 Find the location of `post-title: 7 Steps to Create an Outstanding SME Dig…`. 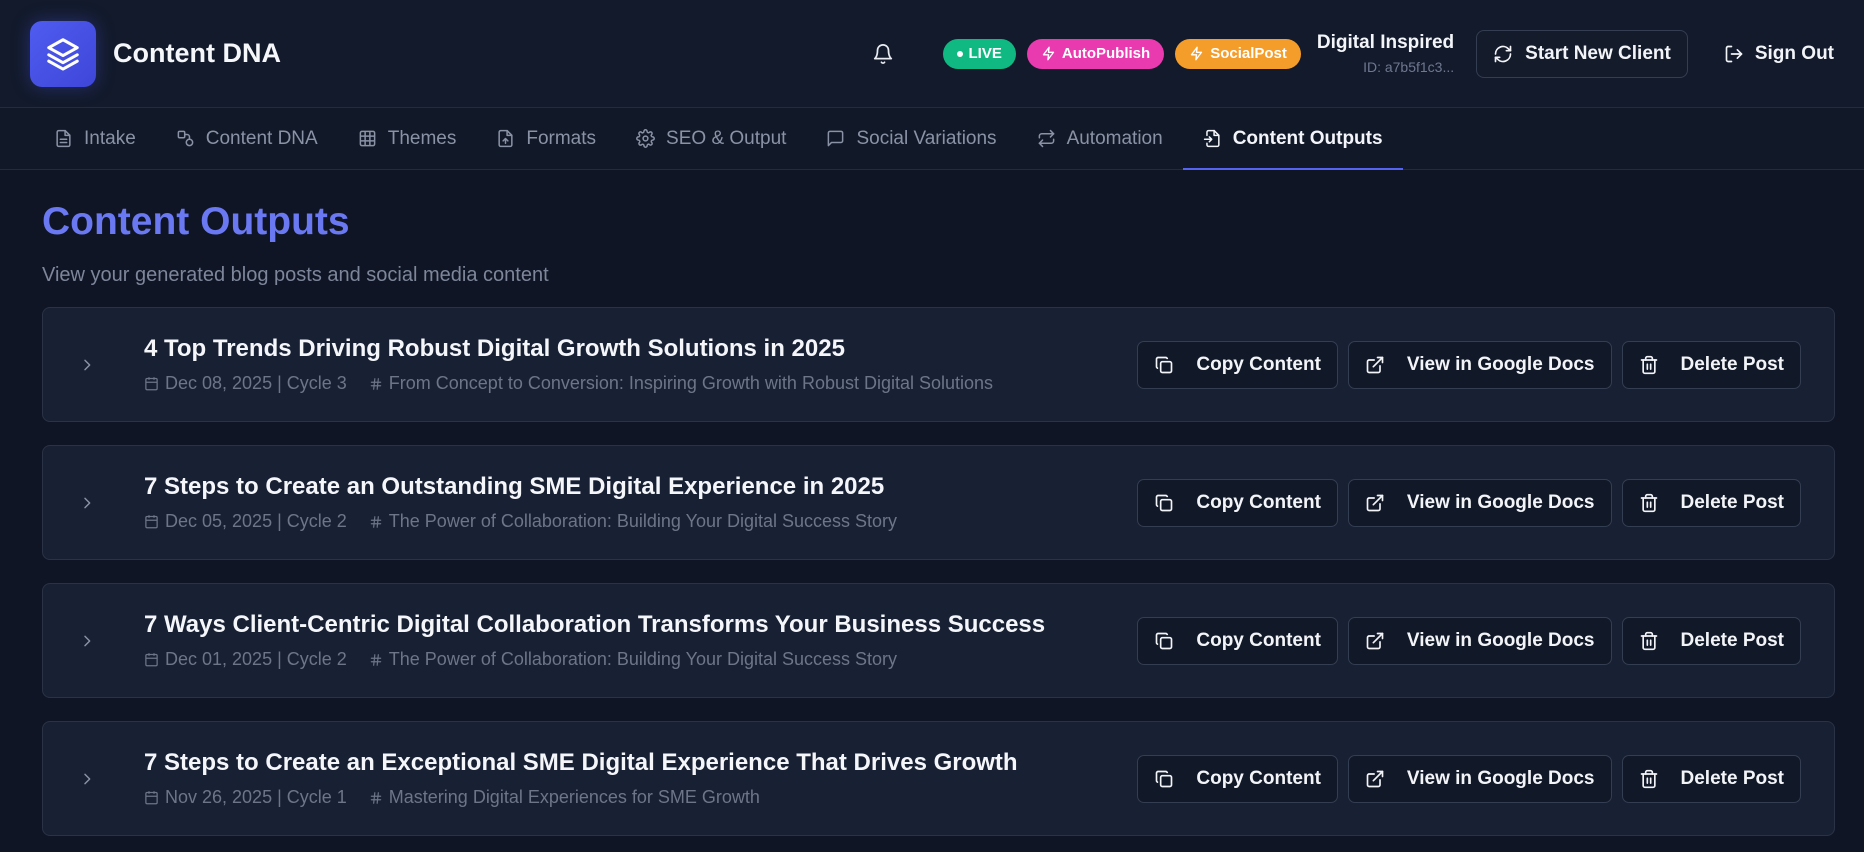

post-title: 7 Steps to Create an Outstanding SME Dig… is located at coordinates (514, 486).